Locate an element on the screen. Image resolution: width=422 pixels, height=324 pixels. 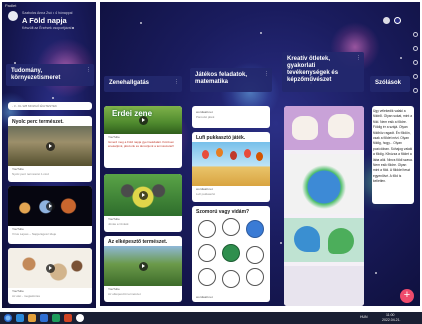
column-header-sayings: Szólások is located at coordinates (390, 84).